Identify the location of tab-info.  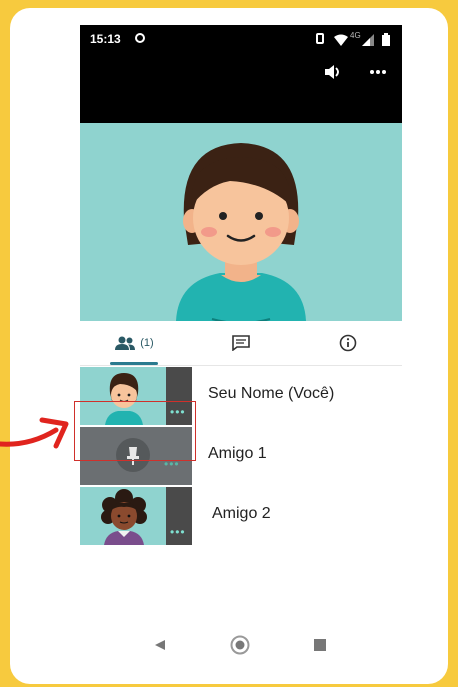
(348, 343).